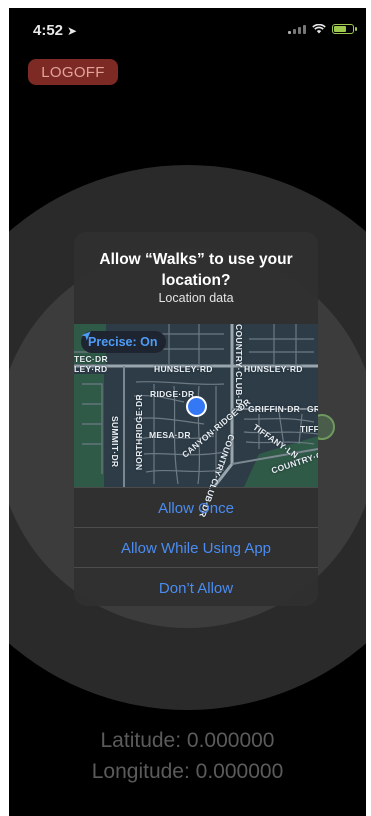  Describe the element at coordinates (91, 369) in the screenshot. I see `map-label: LEY·RD` at that location.